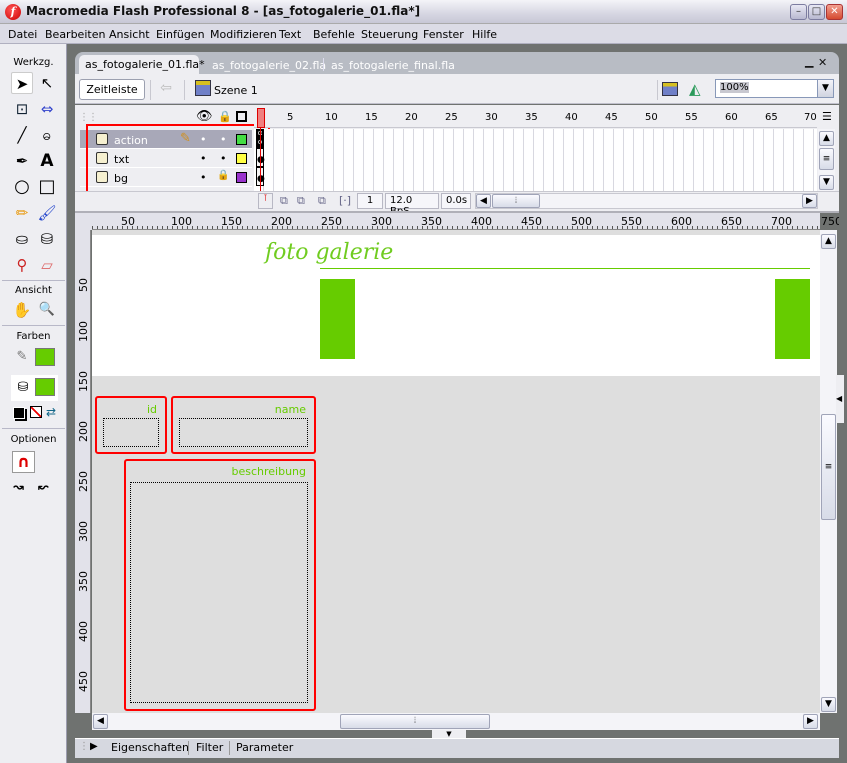 The width and height of the screenshot is (847, 763). I want to click on menu-text: Text, so click(290, 34).